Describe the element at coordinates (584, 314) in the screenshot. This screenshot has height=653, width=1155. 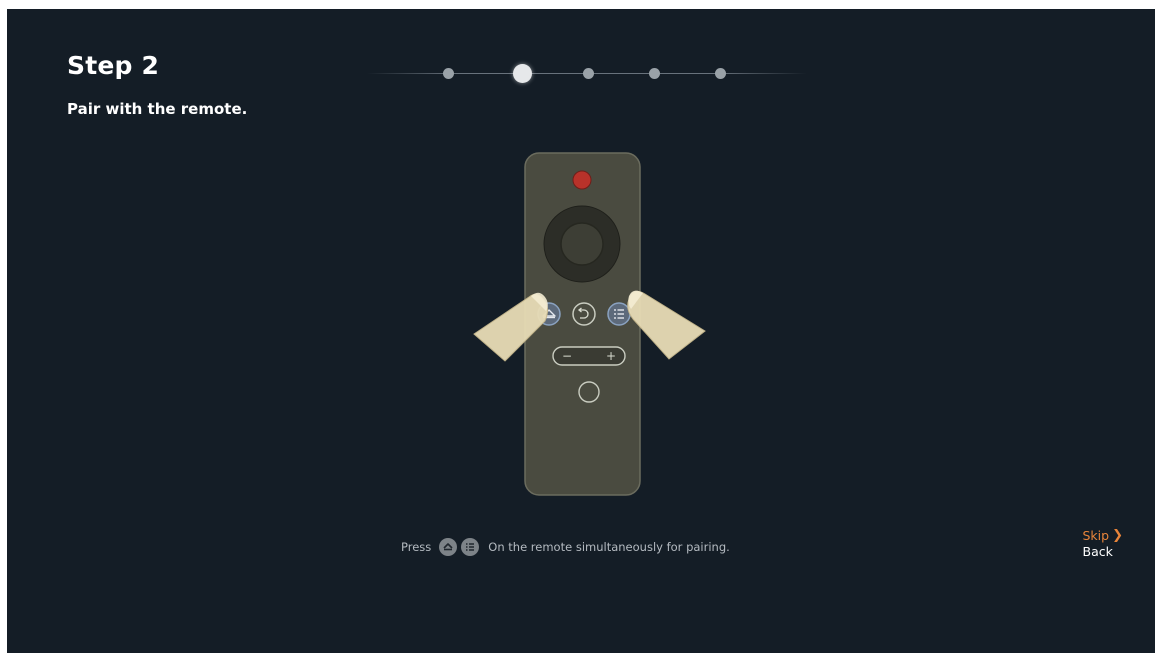
I see `back-button-icon` at that location.